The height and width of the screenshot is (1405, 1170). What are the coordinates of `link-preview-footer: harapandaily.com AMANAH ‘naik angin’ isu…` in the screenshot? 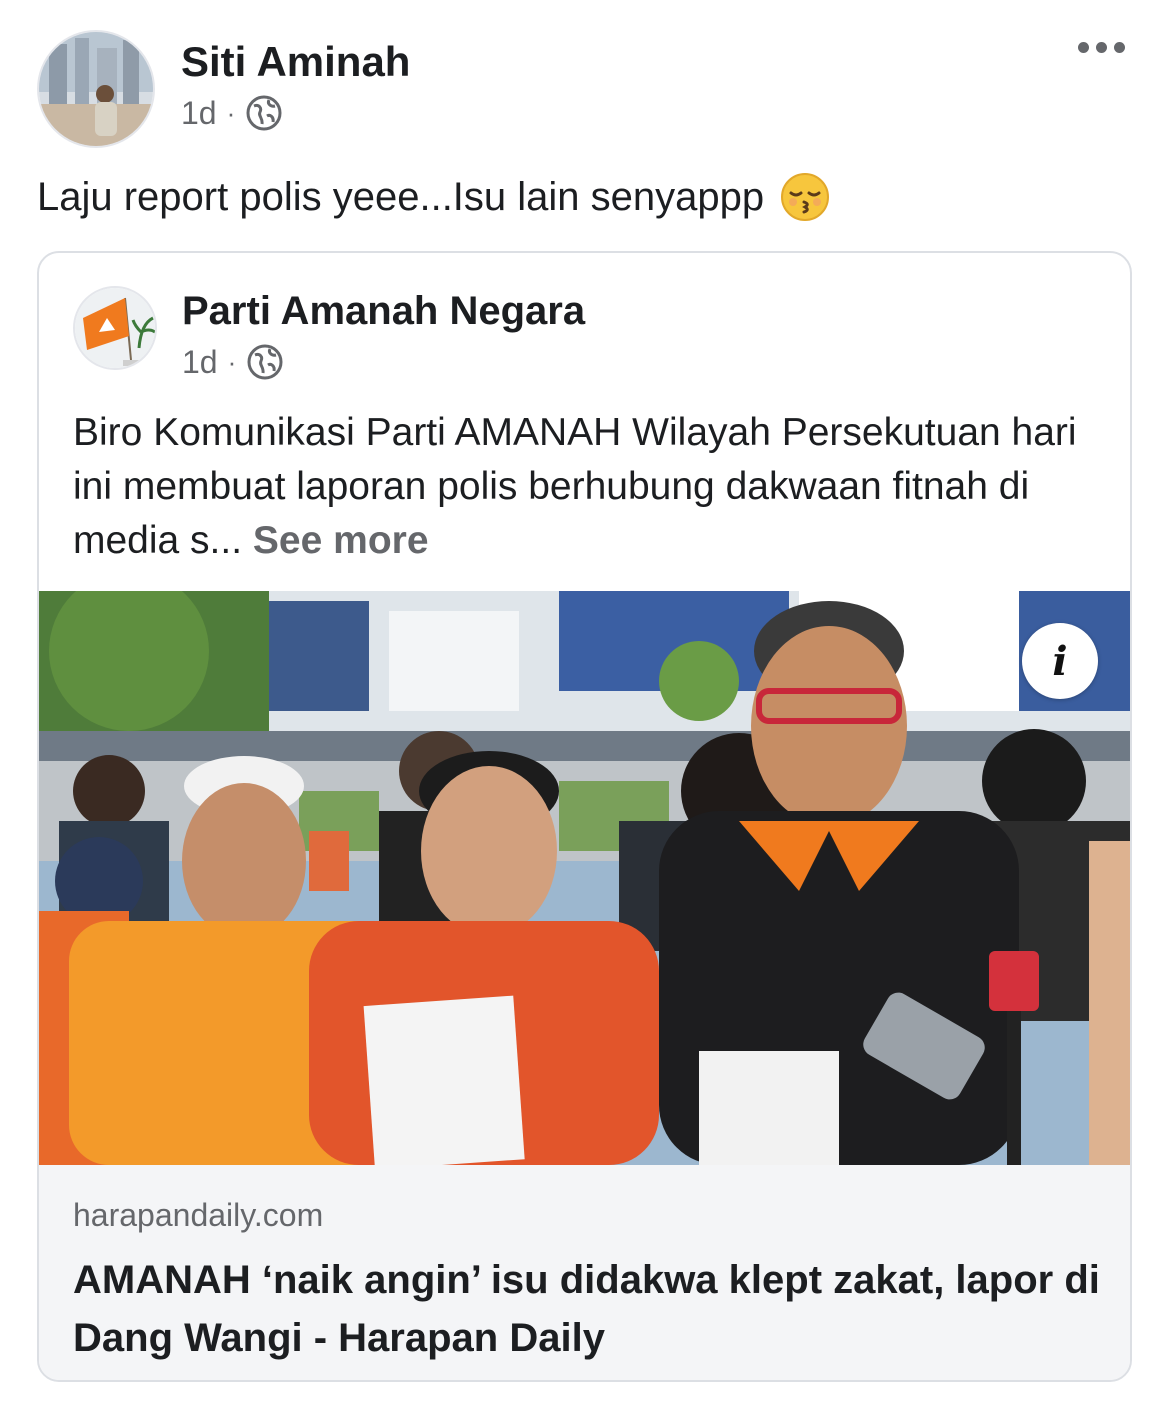 It's located at (584, 1272).